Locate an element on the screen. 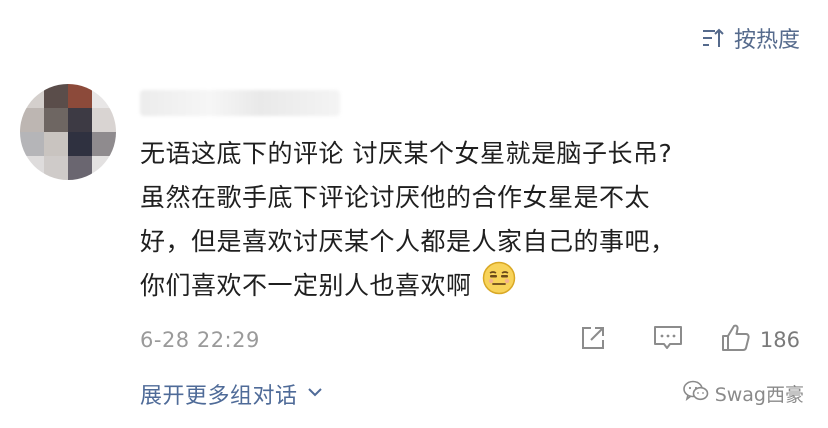 This screenshot has width=828, height=428. reply-button is located at coordinates (668, 340).